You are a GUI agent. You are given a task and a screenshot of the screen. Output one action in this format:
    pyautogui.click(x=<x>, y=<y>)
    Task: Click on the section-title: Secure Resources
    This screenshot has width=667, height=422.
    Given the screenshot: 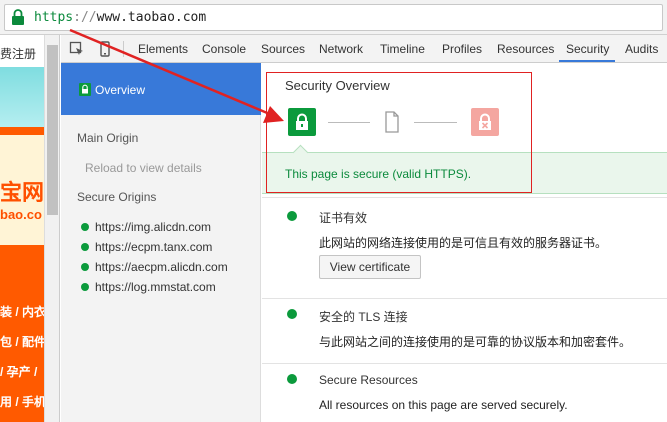 What is the action you would take?
    pyautogui.click(x=368, y=380)
    